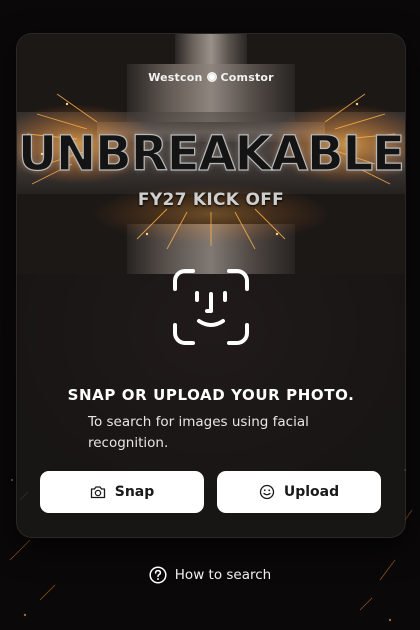 The height and width of the screenshot is (630, 420). Describe the element at coordinates (134, 492) in the screenshot. I see `snap-button-label: Snap` at that location.